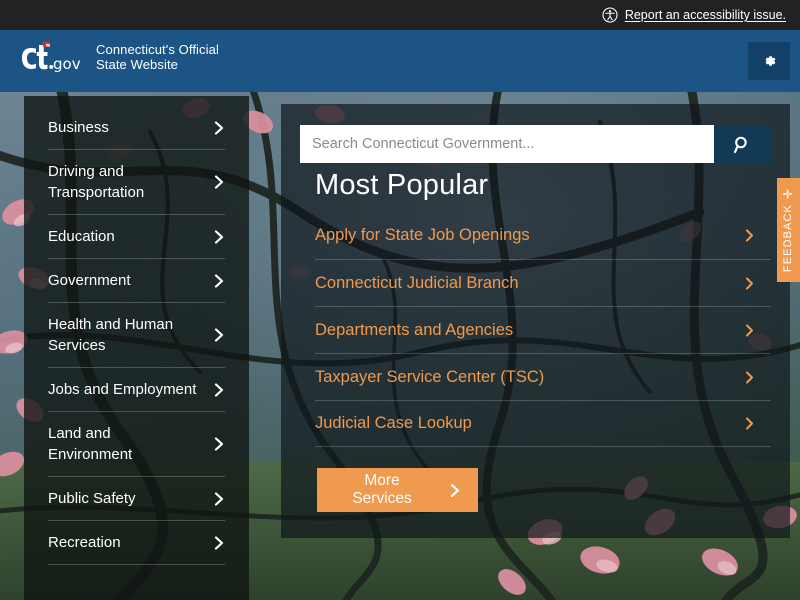 The height and width of the screenshot is (600, 800). What do you see at coordinates (543, 282) in the screenshot?
I see `list-item: Connecticut Judicial Branch` at bounding box center [543, 282].